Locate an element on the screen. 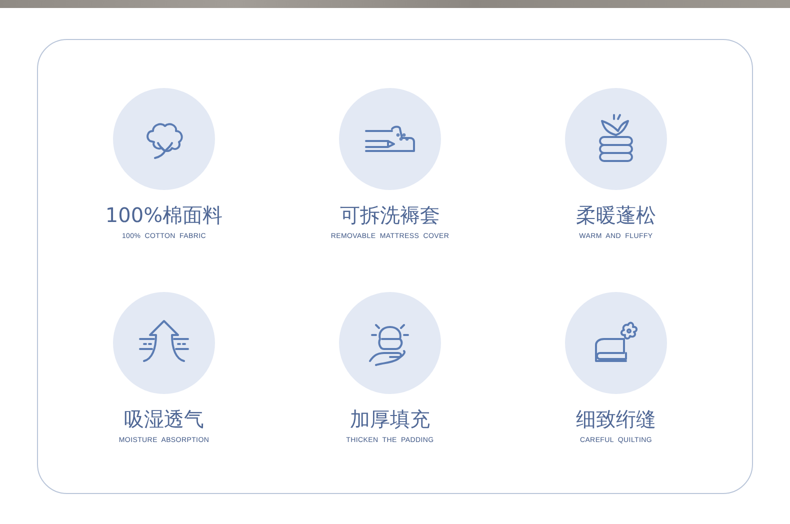 This screenshot has width=790, height=524. feature-title: 细致绗缝 is located at coordinates (616, 419).